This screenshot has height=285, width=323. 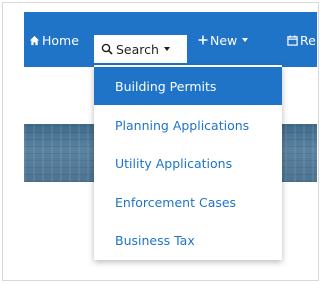 I want to click on menu-item-enforcement-cases: Enforcement Cases, so click(x=188, y=202).